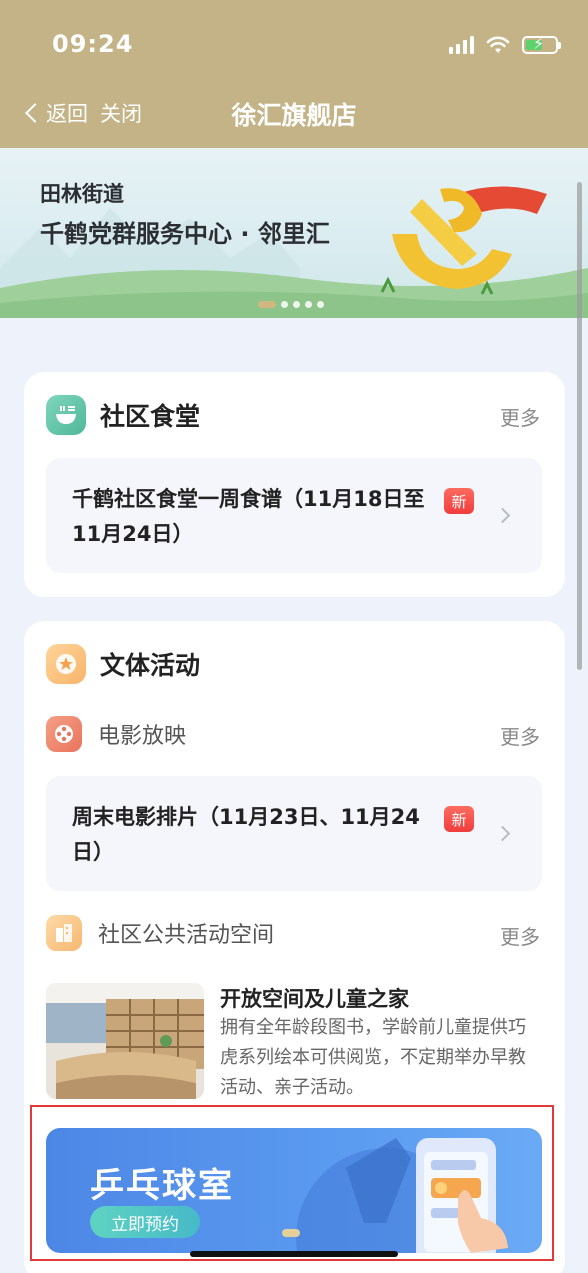 This screenshot has height=1273, width=588. What do you see at coordinates (64, 933) in the screenshot?
I see `building-icon` at bounding box center [64, 933].